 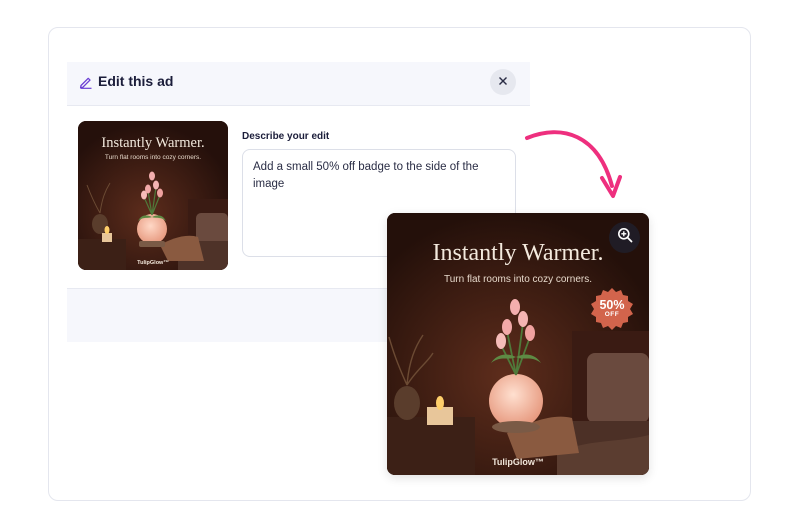 I want to click on describe-edit-label: Describe your edit, so click(x=286, y=136).